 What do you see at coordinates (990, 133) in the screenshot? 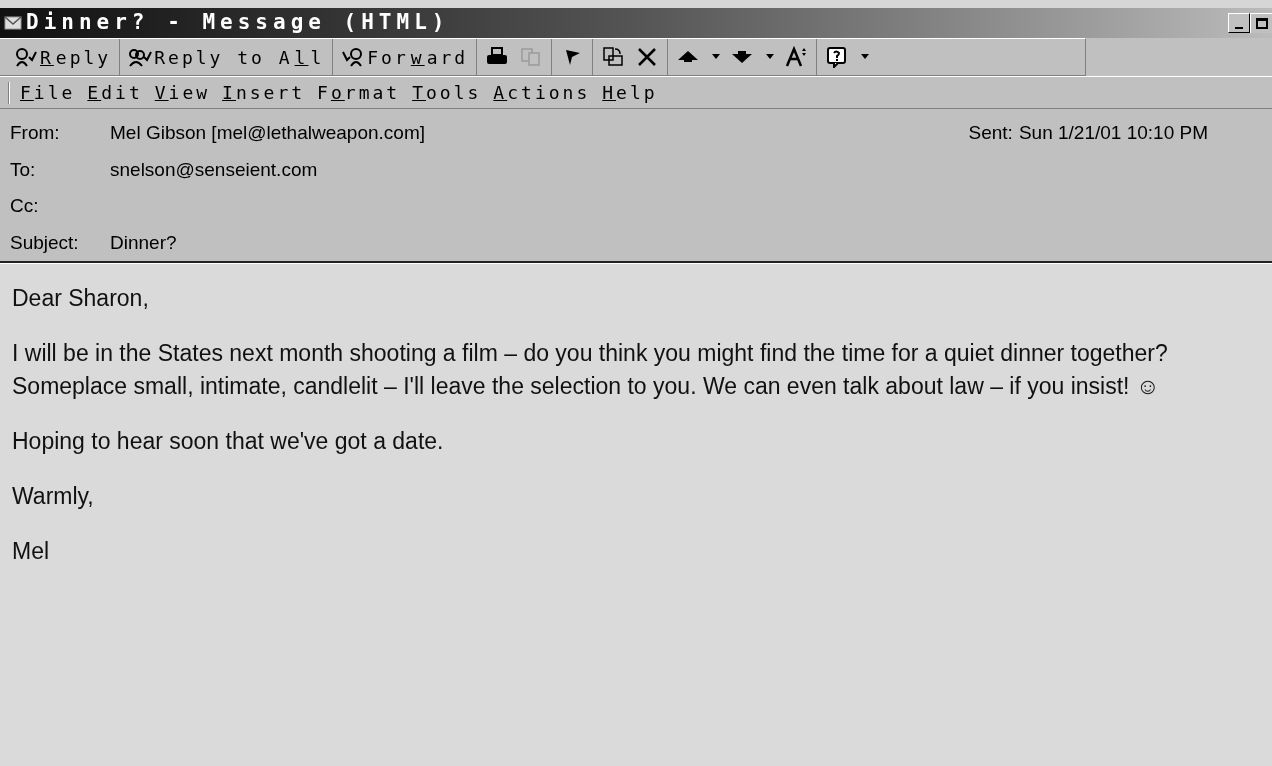
I see `header-label: Sent:` at bounding box center [990, 133].